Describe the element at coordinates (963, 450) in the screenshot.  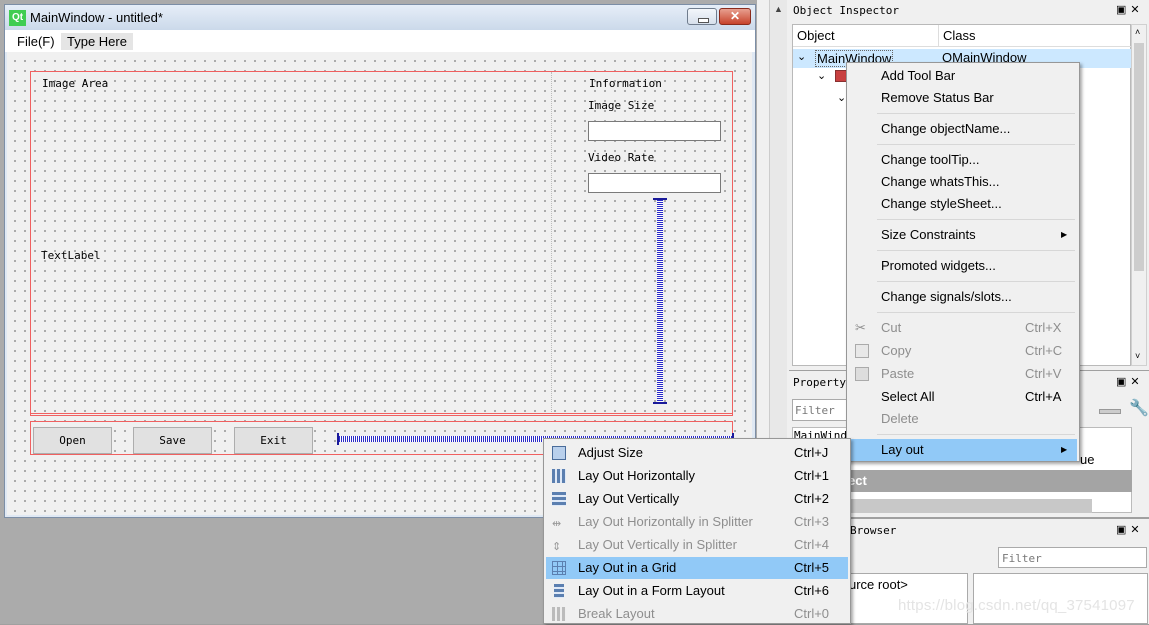
I see `menu-item-lay-out: Lay out ▶` at that location.